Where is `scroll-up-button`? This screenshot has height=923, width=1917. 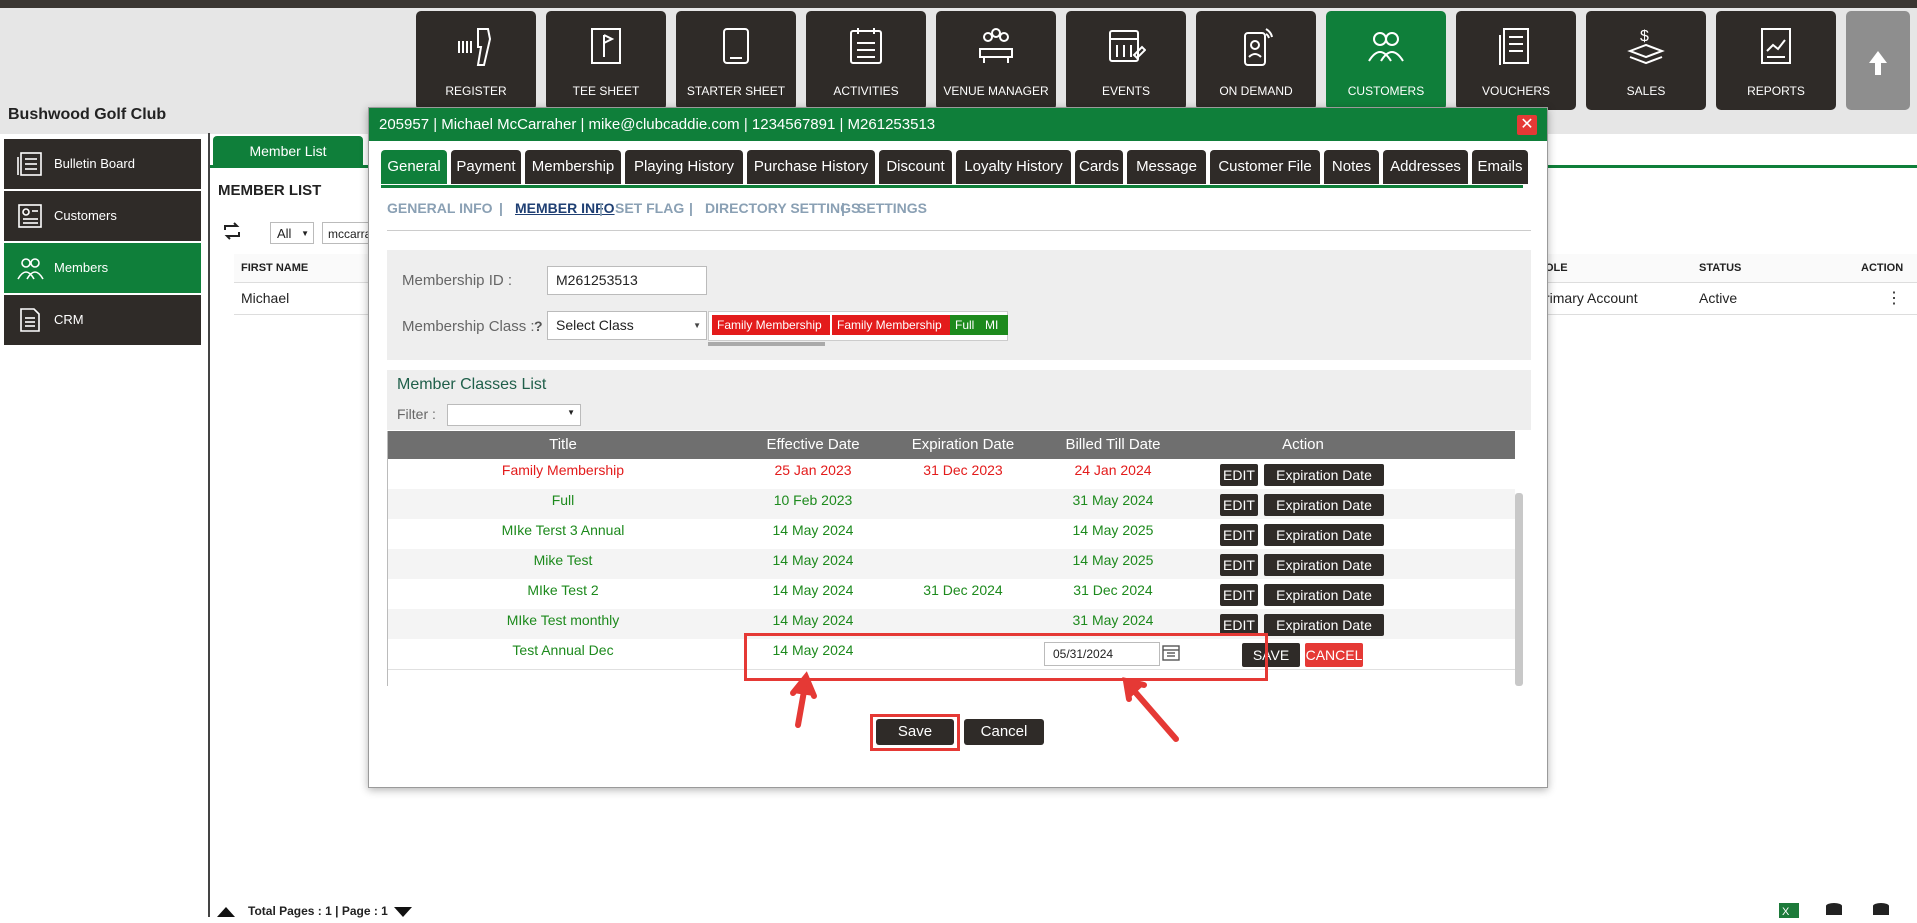 scroll-up-button is located at coordinates (1878, 60).